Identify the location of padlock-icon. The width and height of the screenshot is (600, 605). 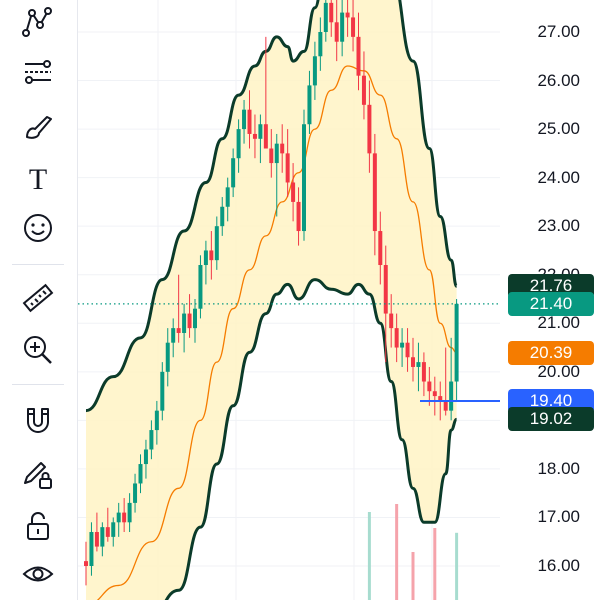
(38, 526).